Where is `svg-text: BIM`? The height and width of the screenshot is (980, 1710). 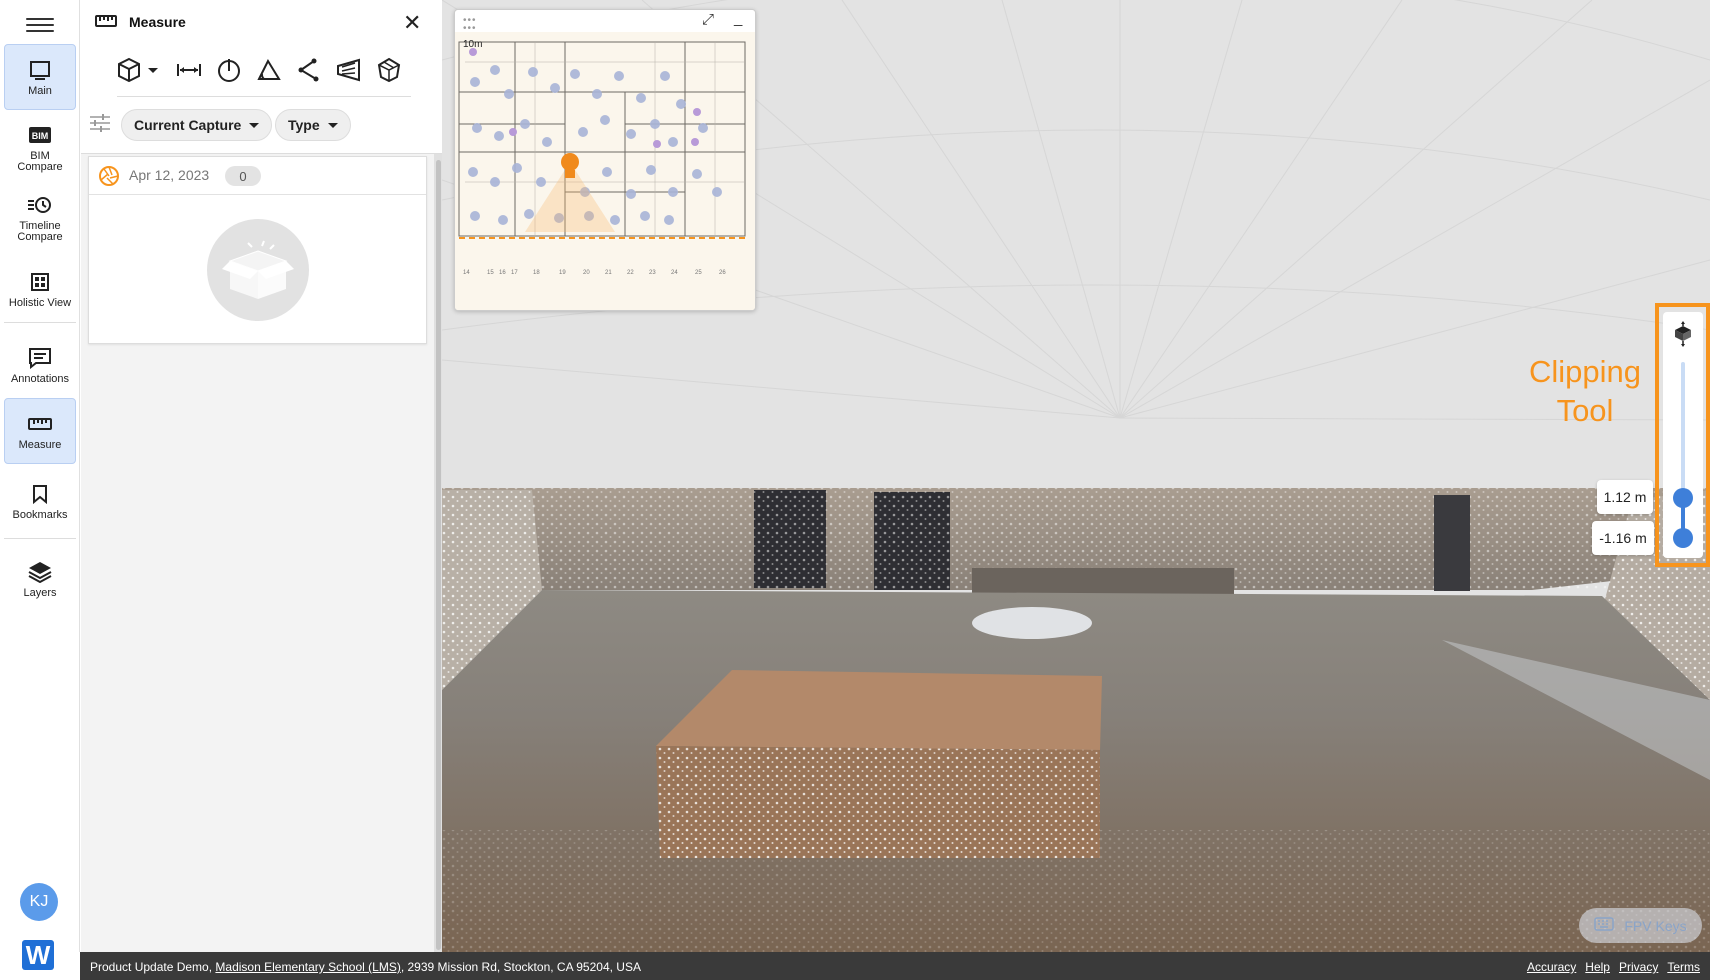 svg-text: BIM is located at coordinates (40, 136).